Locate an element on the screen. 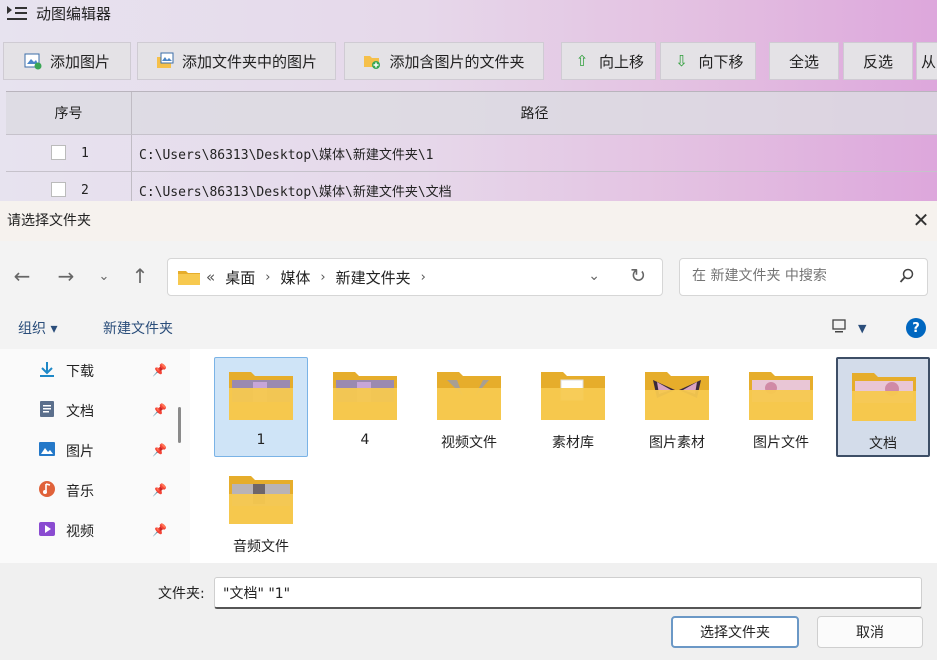 The width and height of the screenshot is (937, 660). dialog-titlebar: 请选择文件夹 ✕ is located at coordinates (468, 221).